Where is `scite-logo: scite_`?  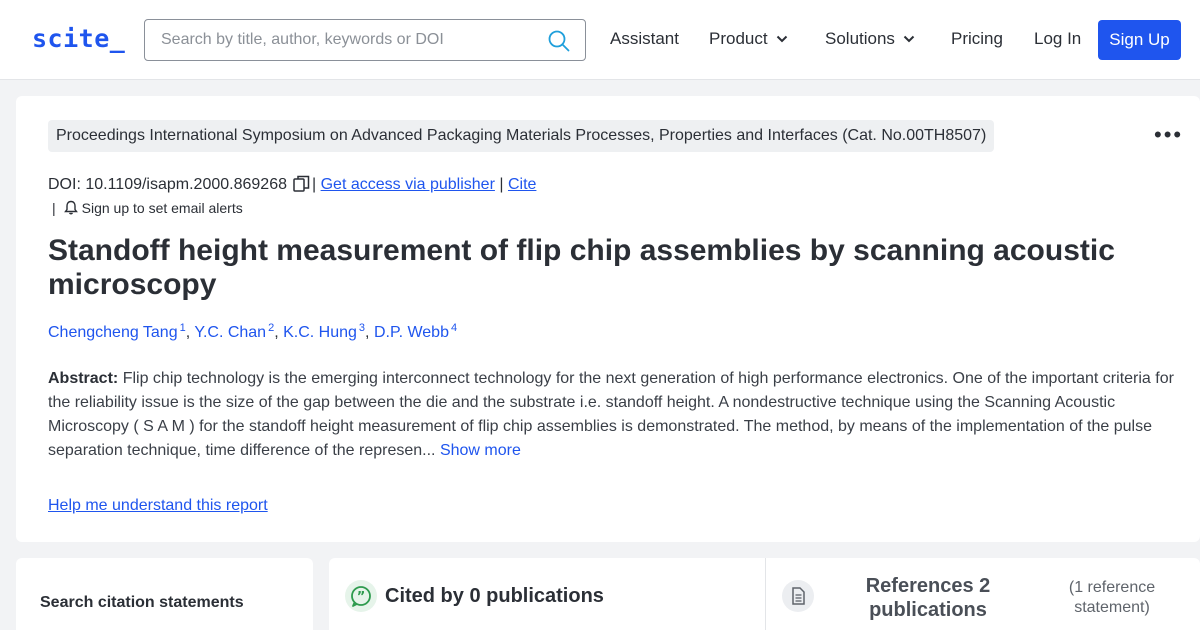
scite-logo: scite_ is located at coordinates (78, 38).